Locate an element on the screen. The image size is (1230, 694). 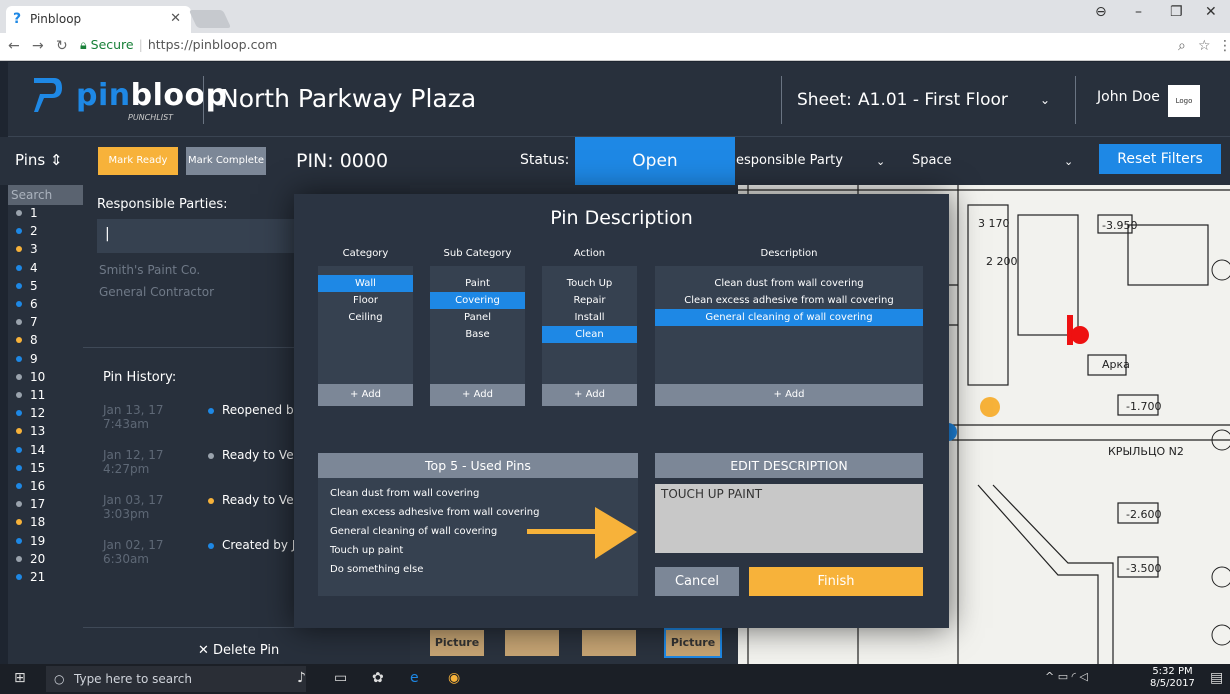
pin-list-item: 17 is located at coordinates (45, 506).